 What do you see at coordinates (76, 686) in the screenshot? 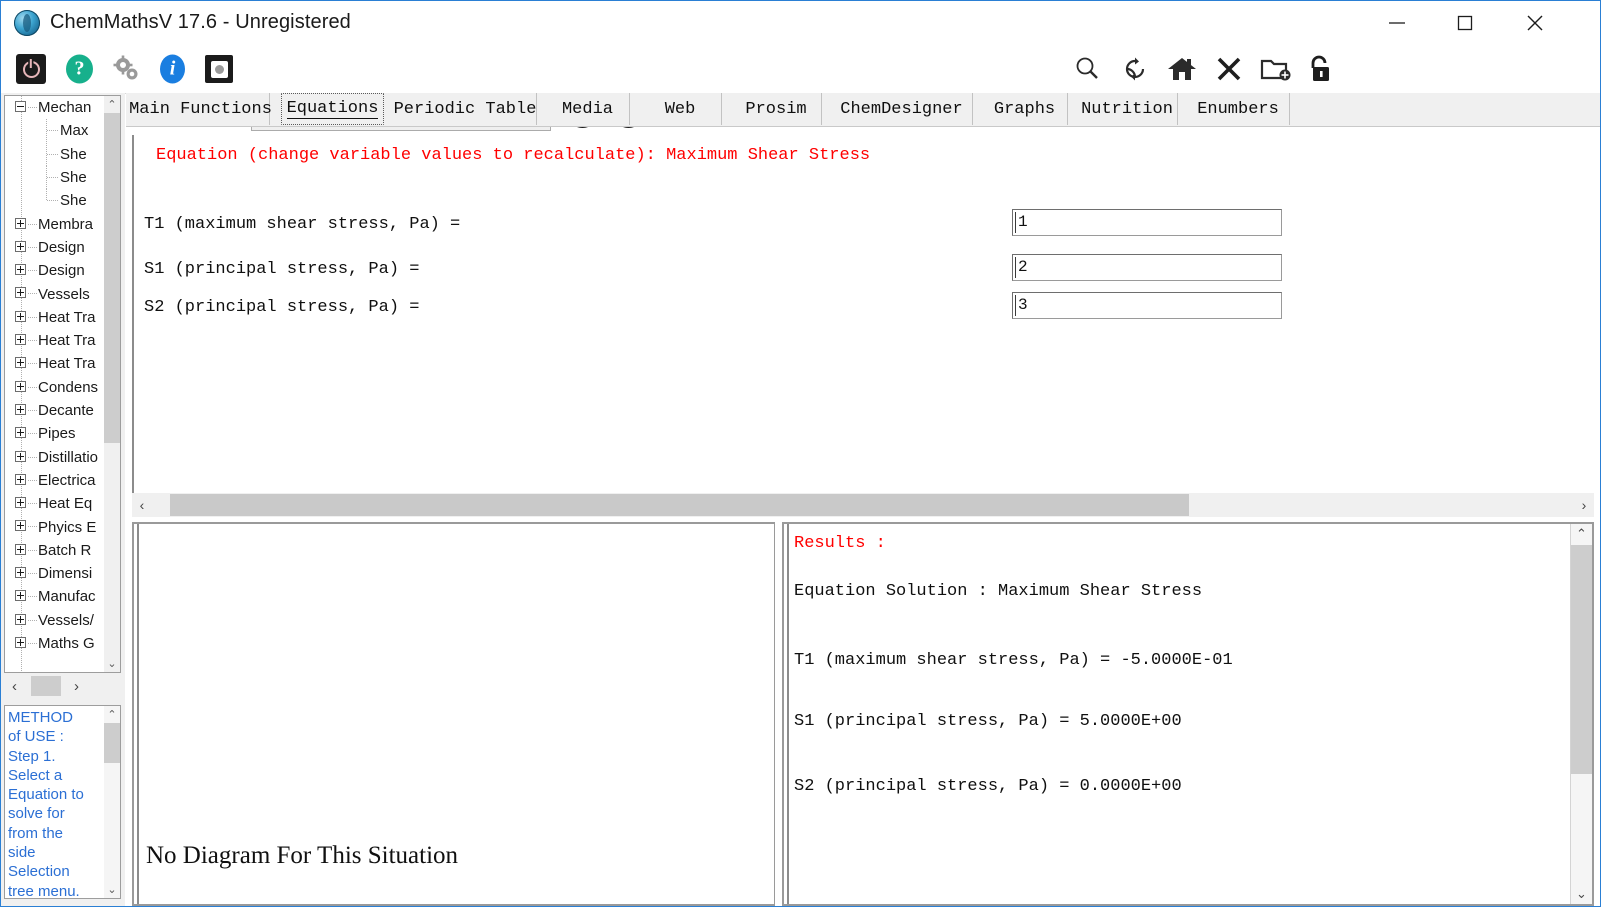
I see `tree-scroll-right-button: ›` at bounding box center [76, 686].